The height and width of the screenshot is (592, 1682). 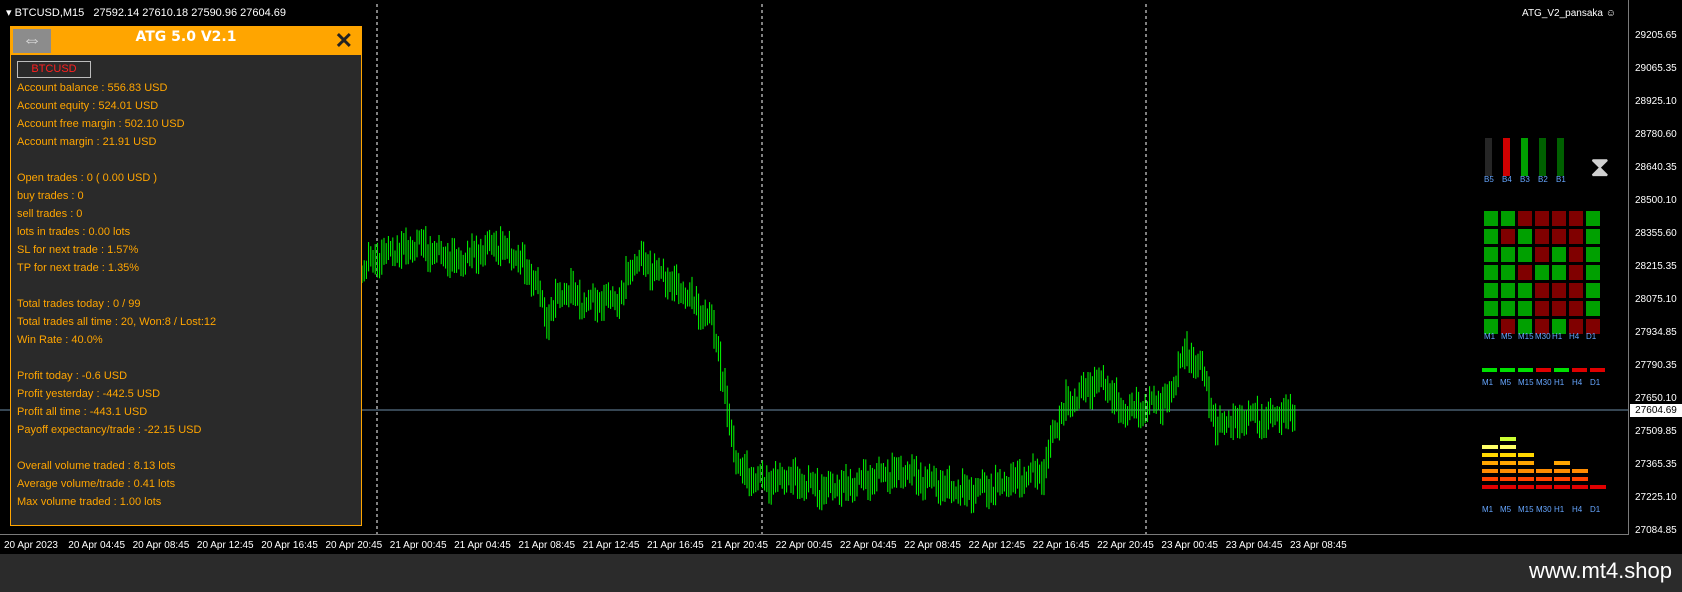 I want to click on time-tick: 20 Apr 04:45, so click(x=97, y=545).